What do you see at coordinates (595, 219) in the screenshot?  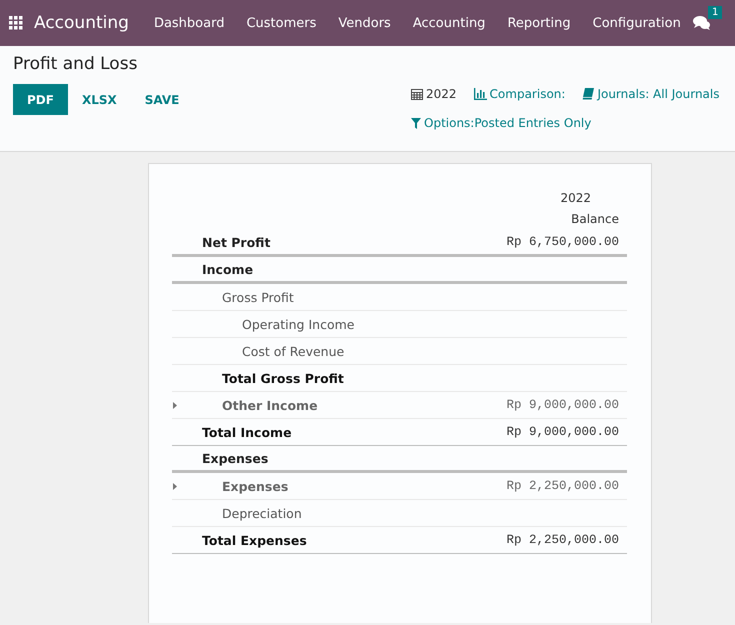 I see `column-header: Balance` at bounding box center [595, 219].